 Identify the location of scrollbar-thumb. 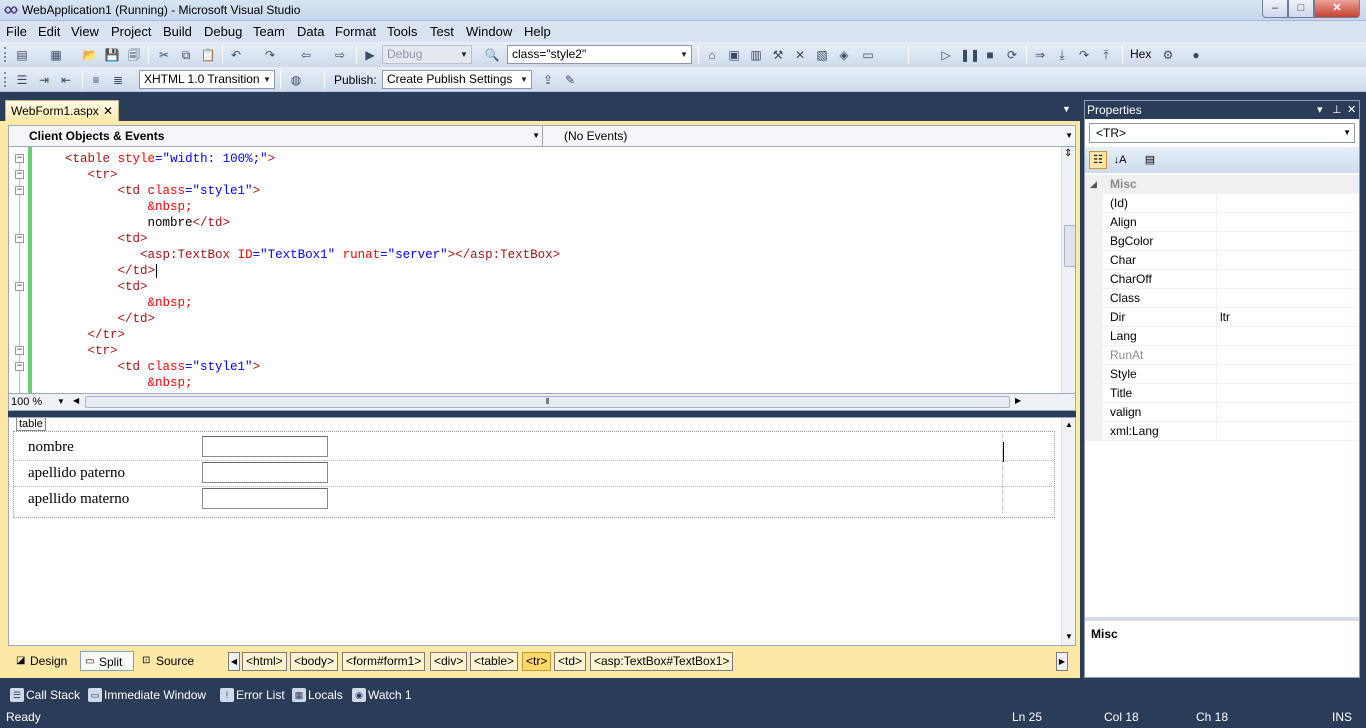
(1069, 246).